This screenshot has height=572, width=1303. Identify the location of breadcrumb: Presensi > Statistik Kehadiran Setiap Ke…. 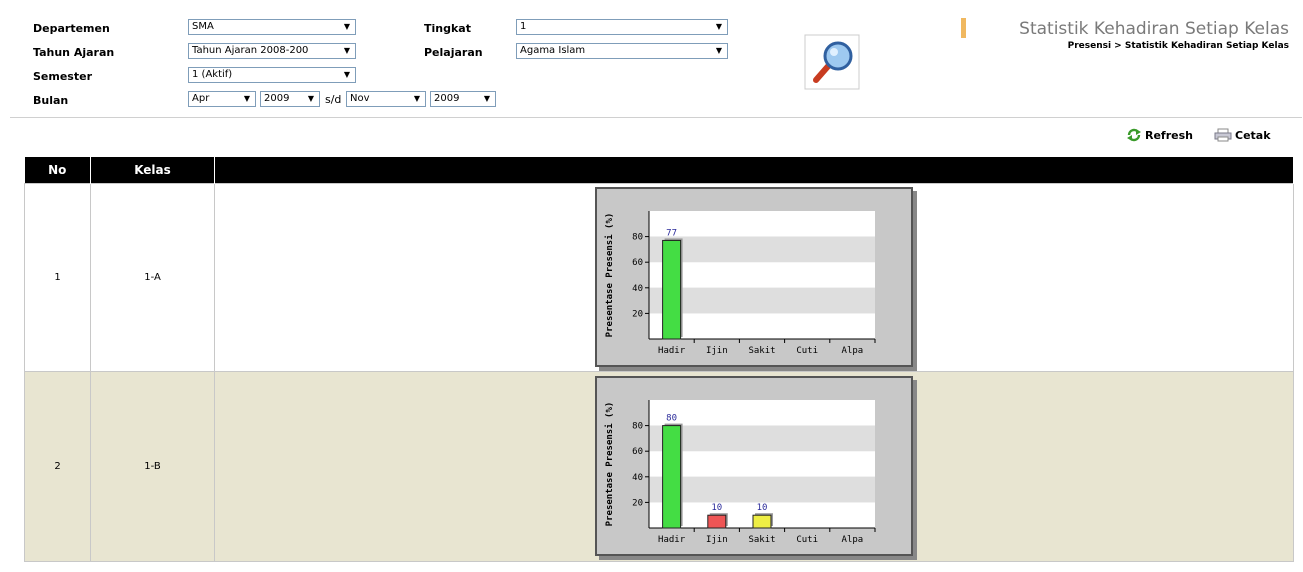
(1178, 46).